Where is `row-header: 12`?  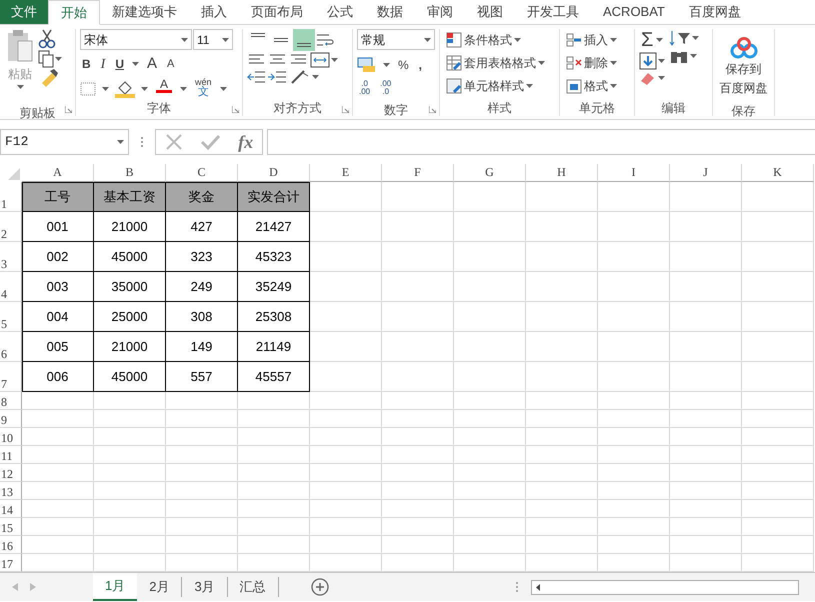 row-header: 12 is located at coordinates (11, 473).